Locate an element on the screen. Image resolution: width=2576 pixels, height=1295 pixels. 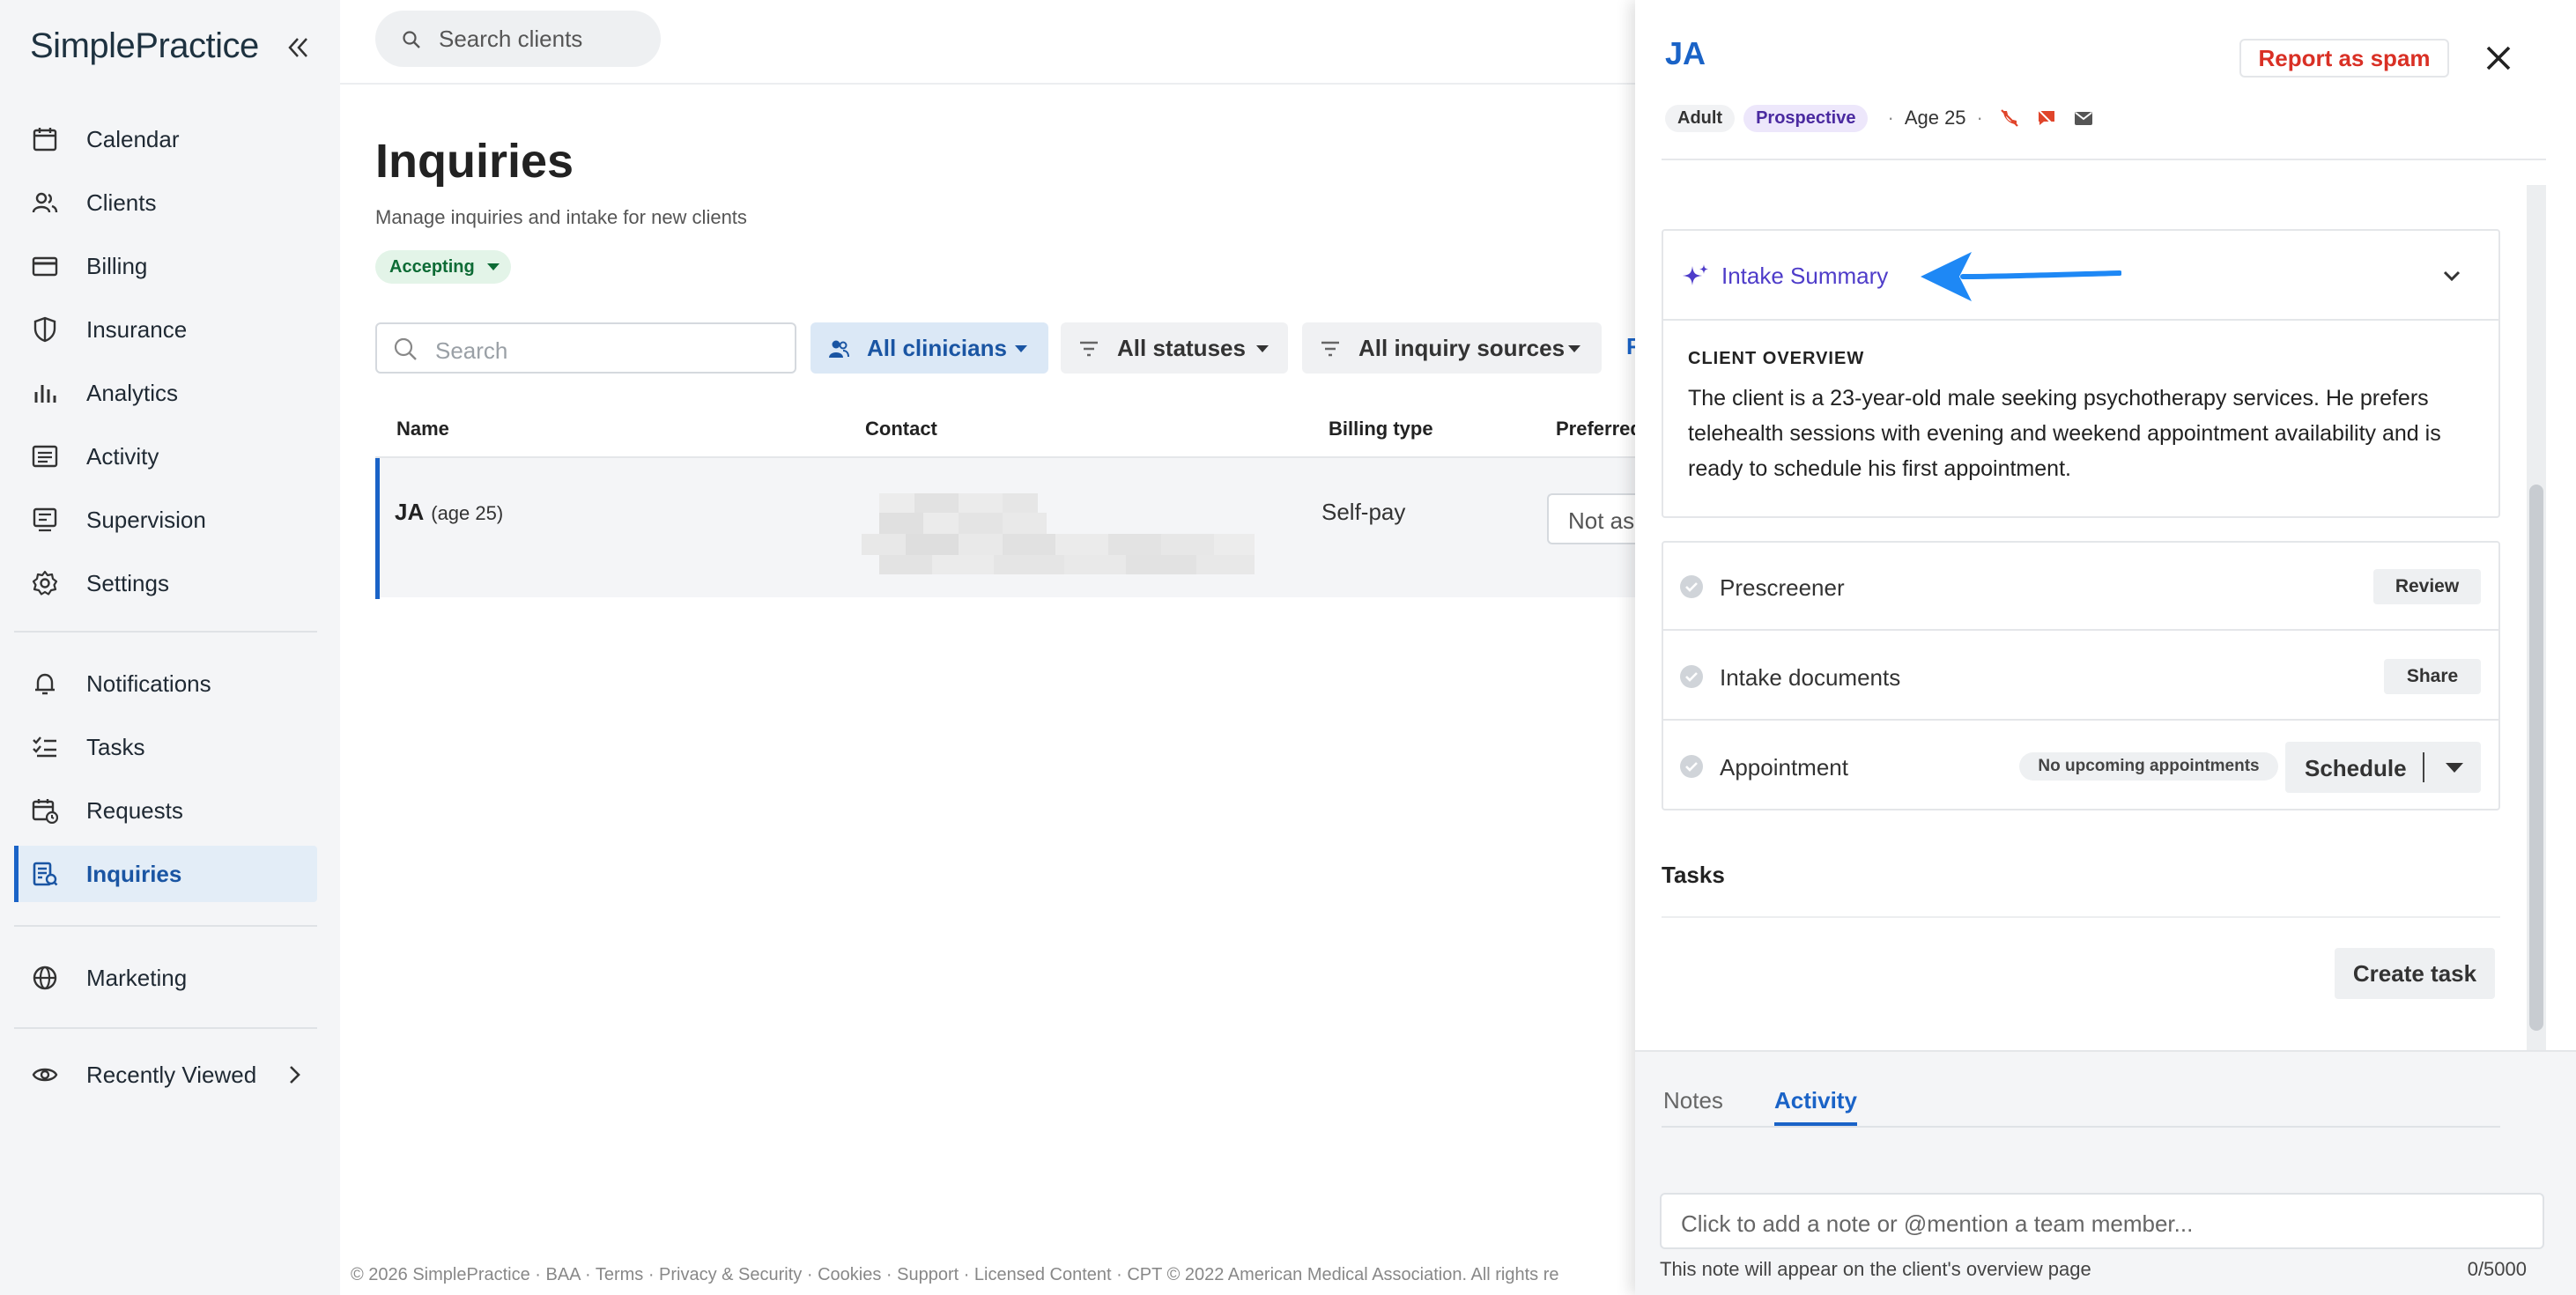
redacted-contact-info is located at coordinates (1056, 534).